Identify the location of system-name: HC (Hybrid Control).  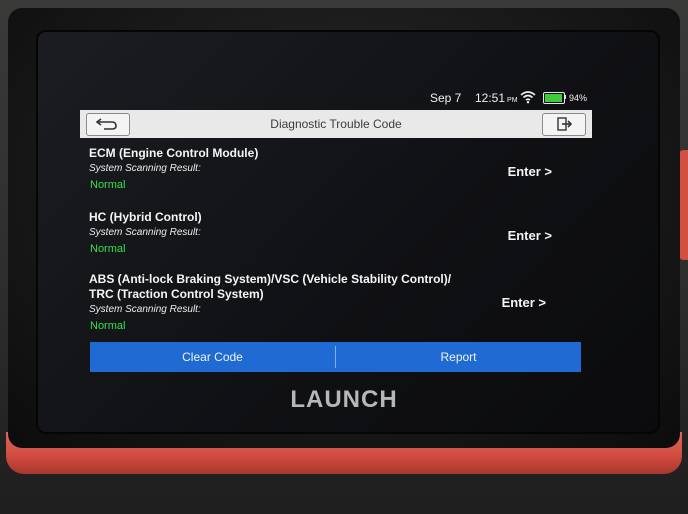
(145, 217).